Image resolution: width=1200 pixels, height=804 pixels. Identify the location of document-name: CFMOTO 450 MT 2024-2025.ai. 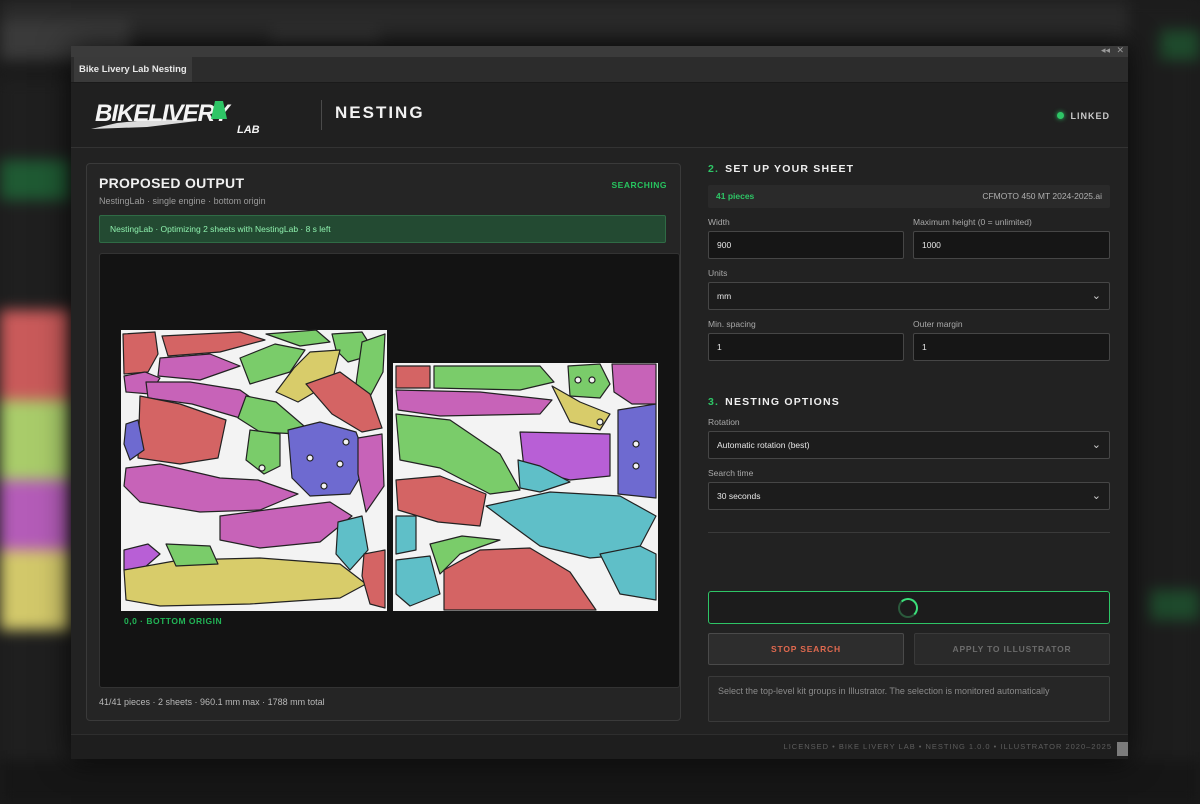
(1042, 196).